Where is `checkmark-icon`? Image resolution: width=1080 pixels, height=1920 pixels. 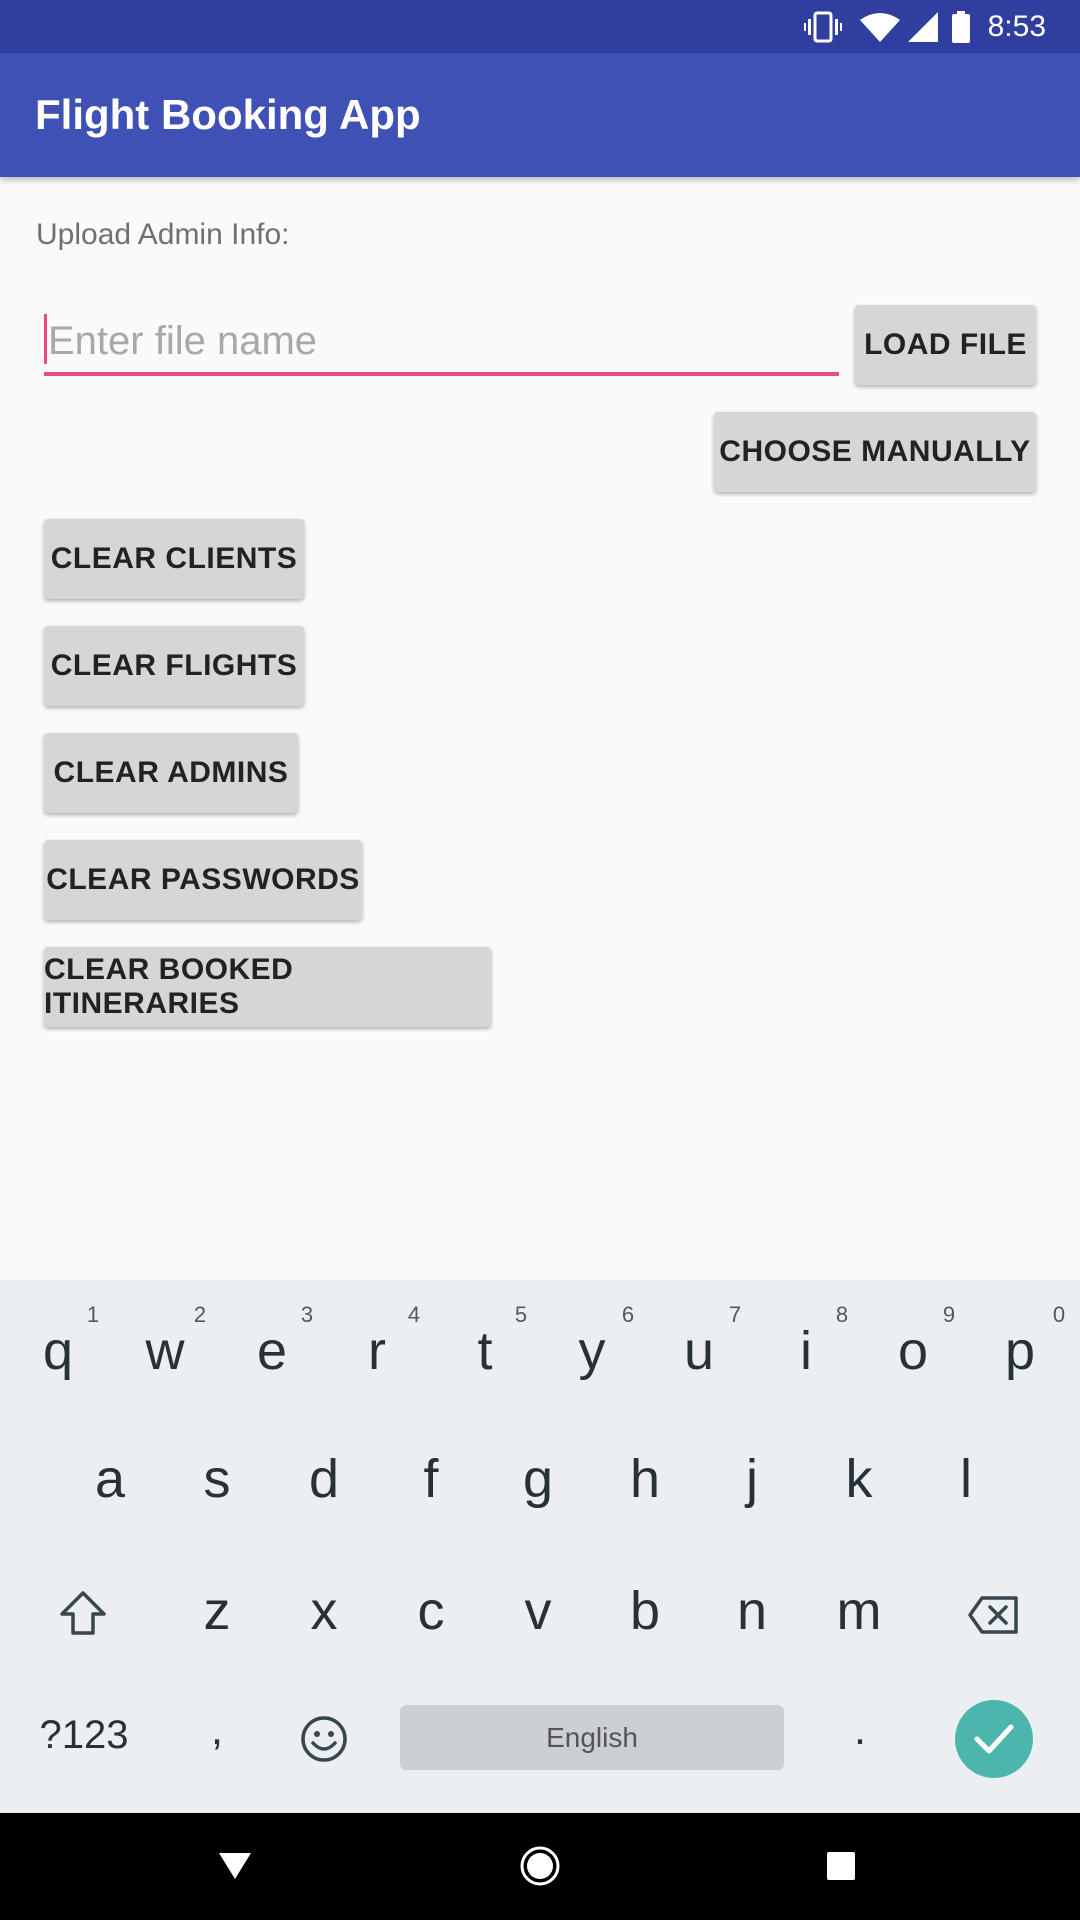 checkmark-icon is located at coordinates (994, 1739).